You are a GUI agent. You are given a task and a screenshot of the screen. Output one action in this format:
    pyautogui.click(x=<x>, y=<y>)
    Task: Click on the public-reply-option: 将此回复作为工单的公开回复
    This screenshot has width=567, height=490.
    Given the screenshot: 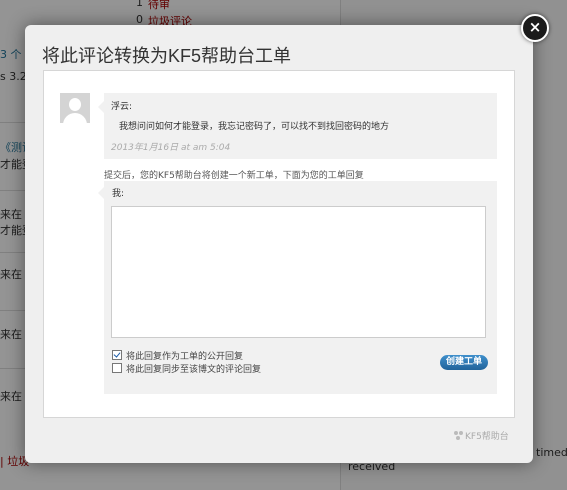 What is the action you would take?
    pyautogui.click(x=177, y=355)
    